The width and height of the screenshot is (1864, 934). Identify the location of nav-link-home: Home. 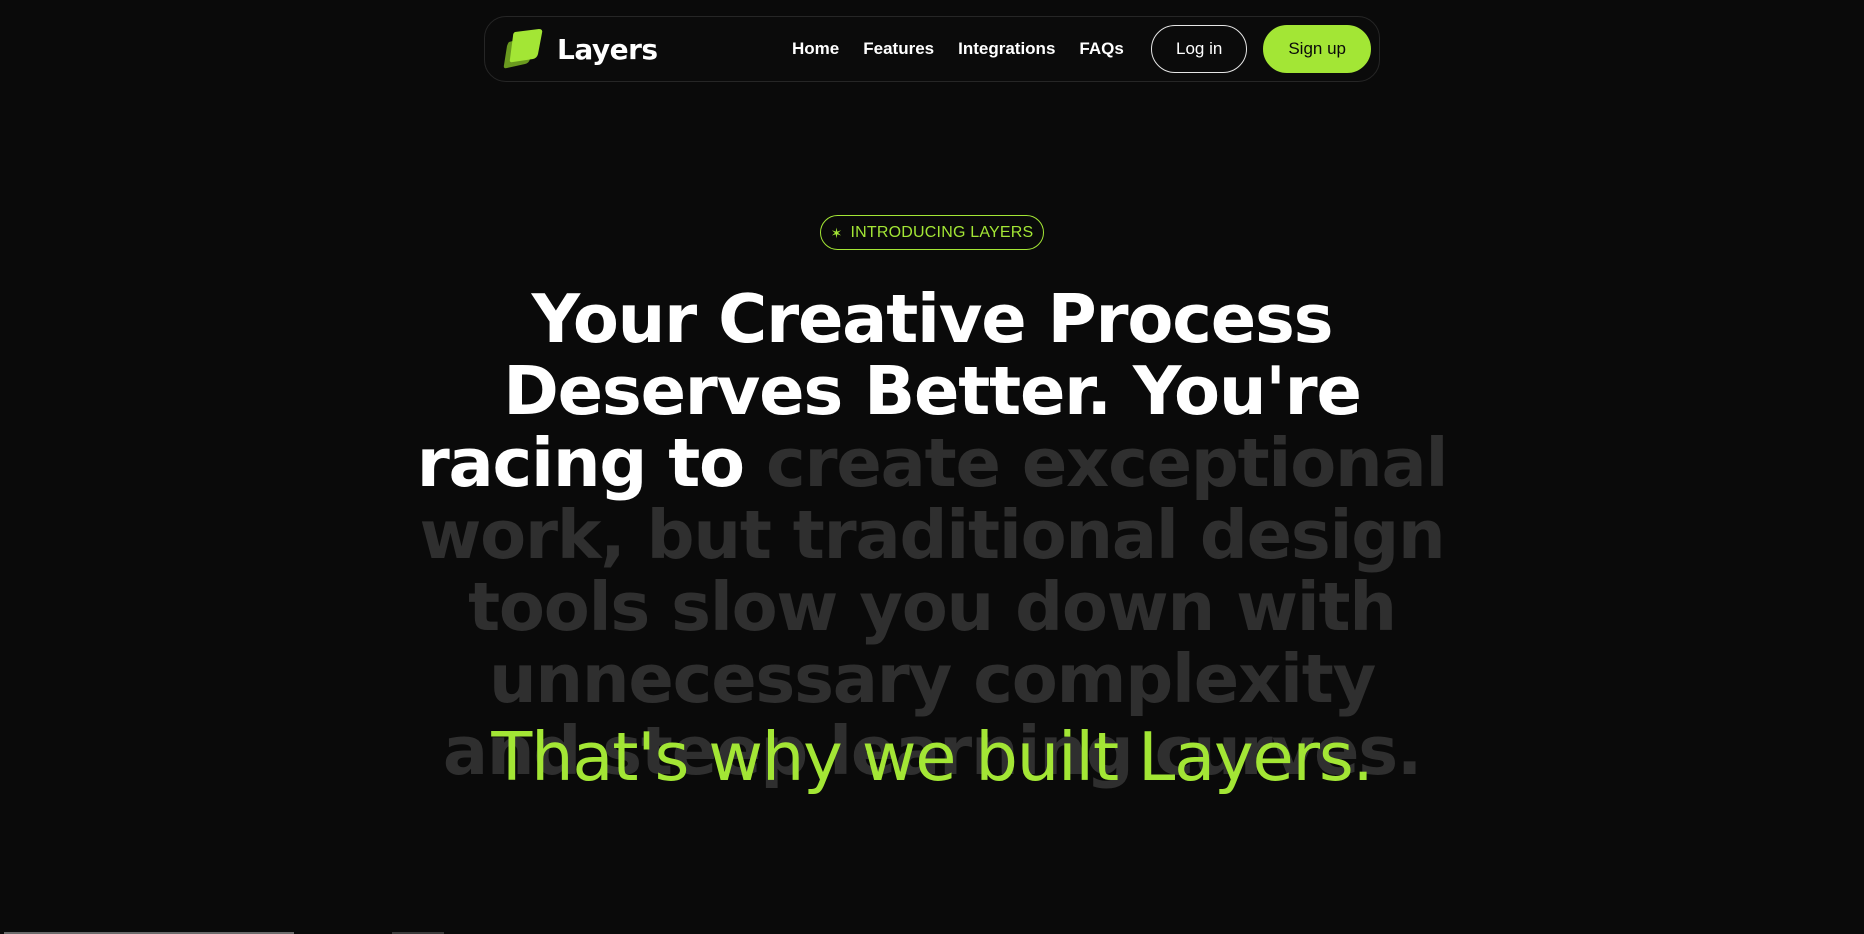
(815, 49).